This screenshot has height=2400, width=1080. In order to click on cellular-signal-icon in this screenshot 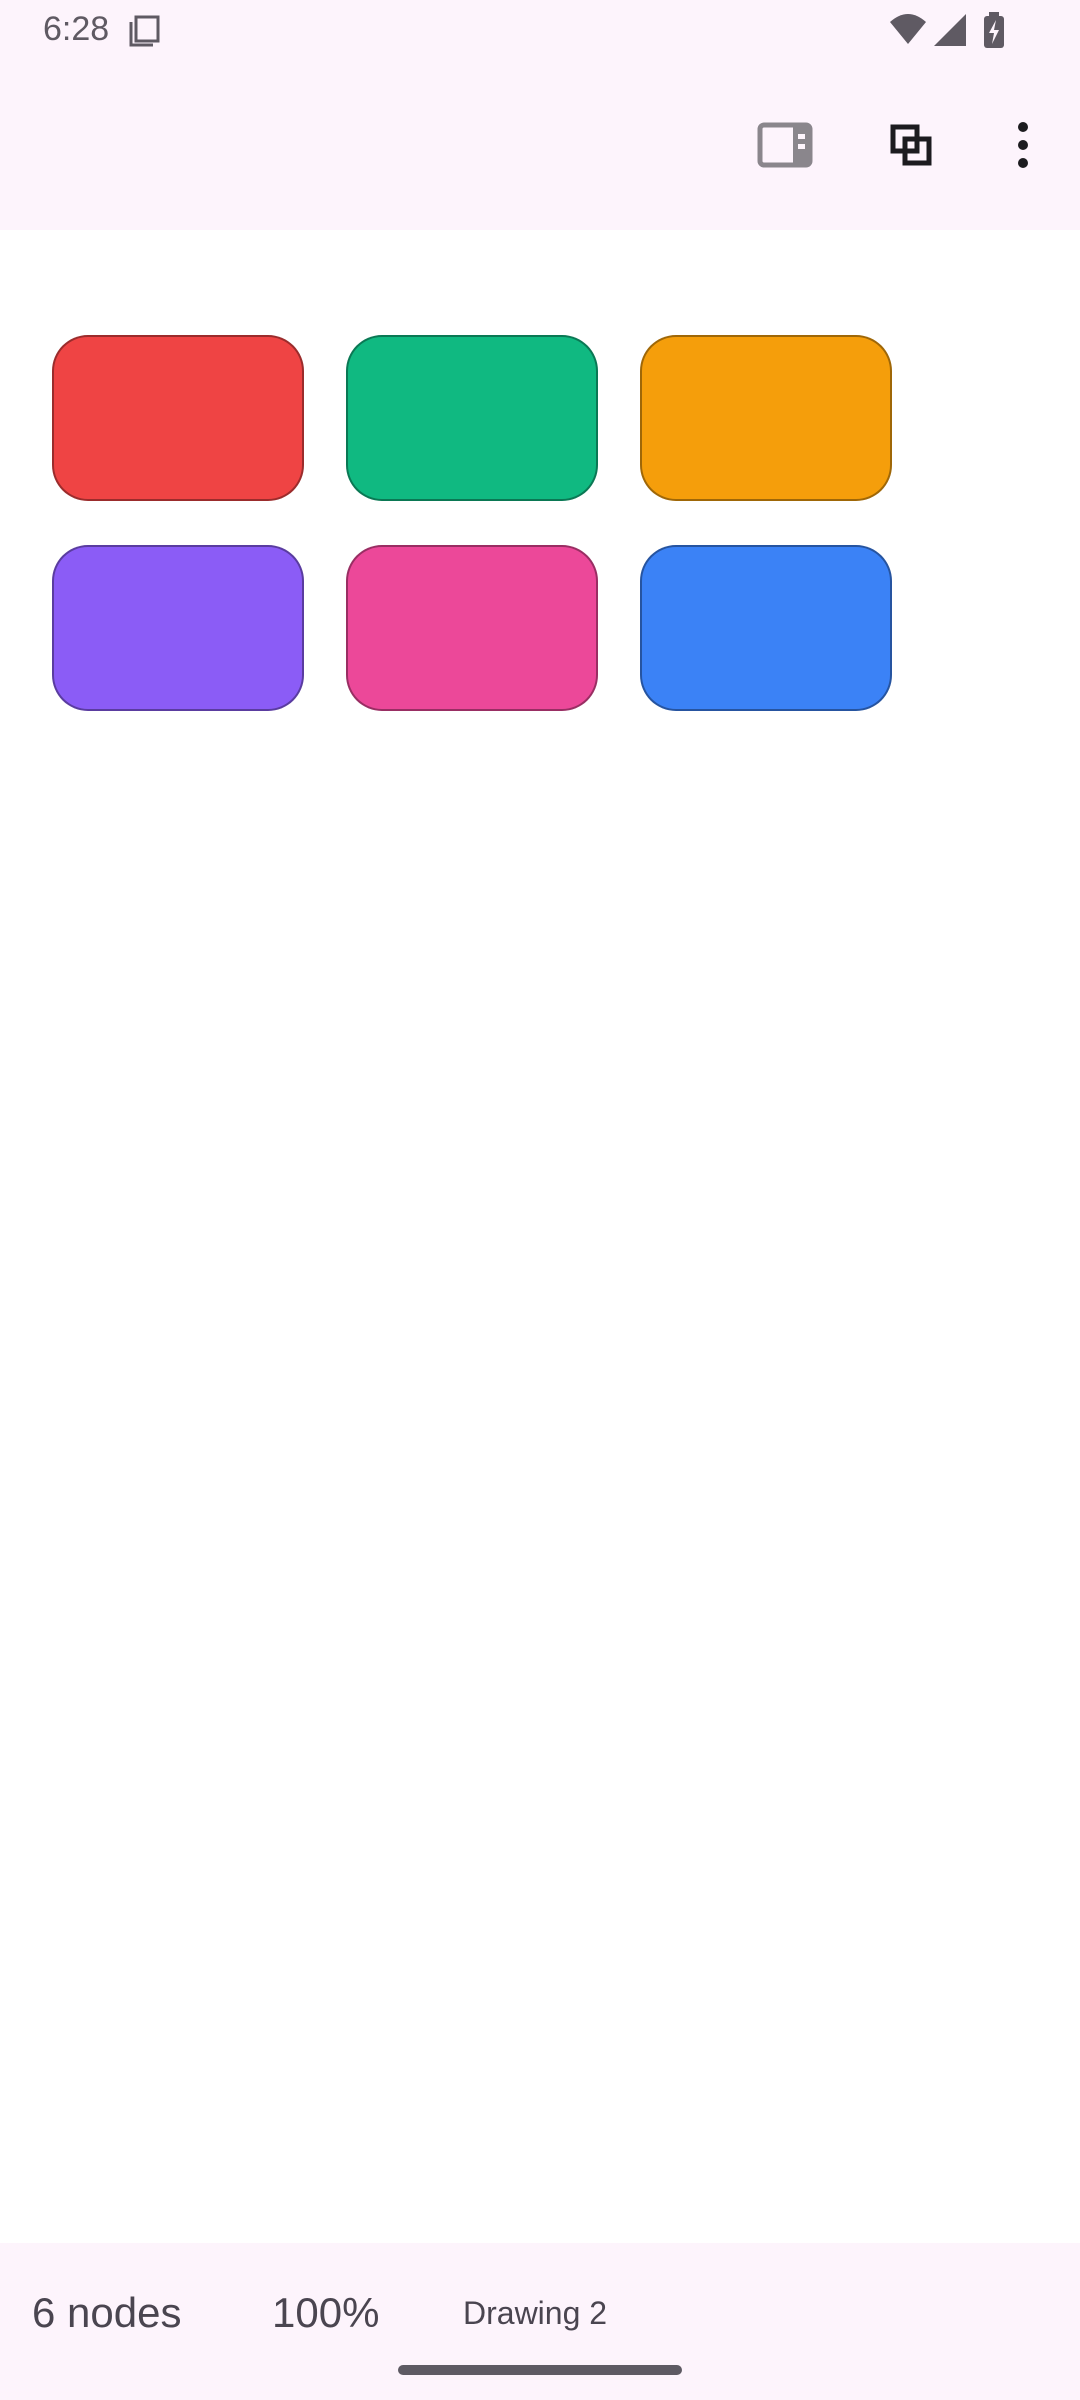, I will do `click(950, 30)`.